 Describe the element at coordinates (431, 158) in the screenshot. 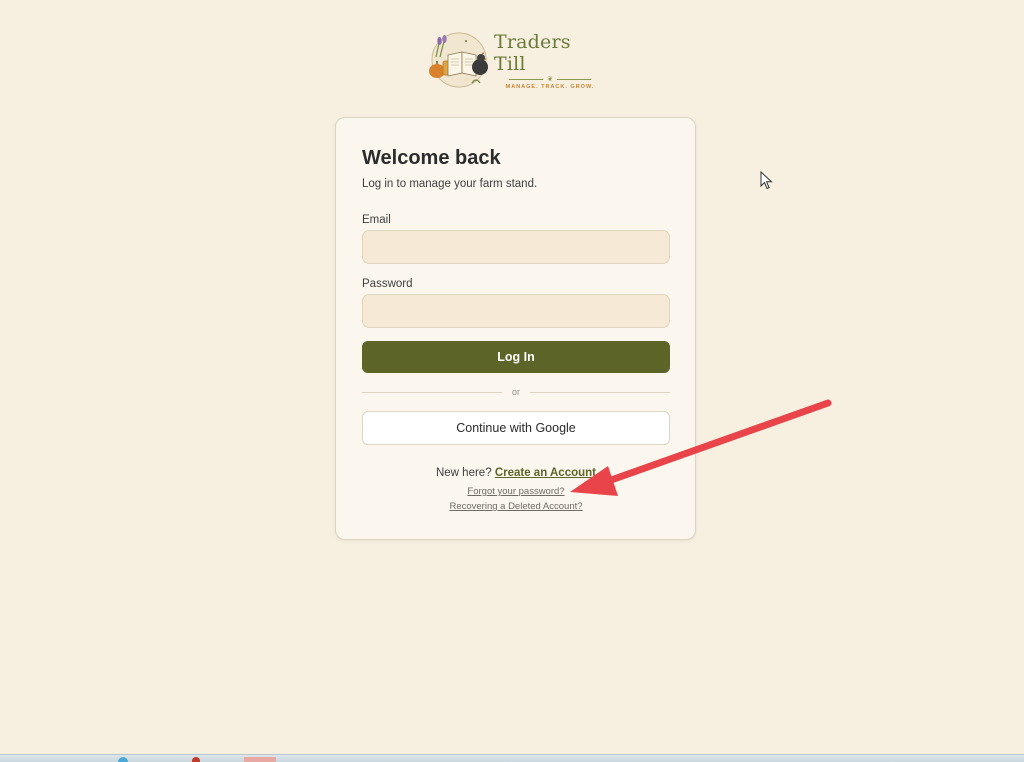

I see `page-title: Welcome back` at that location.